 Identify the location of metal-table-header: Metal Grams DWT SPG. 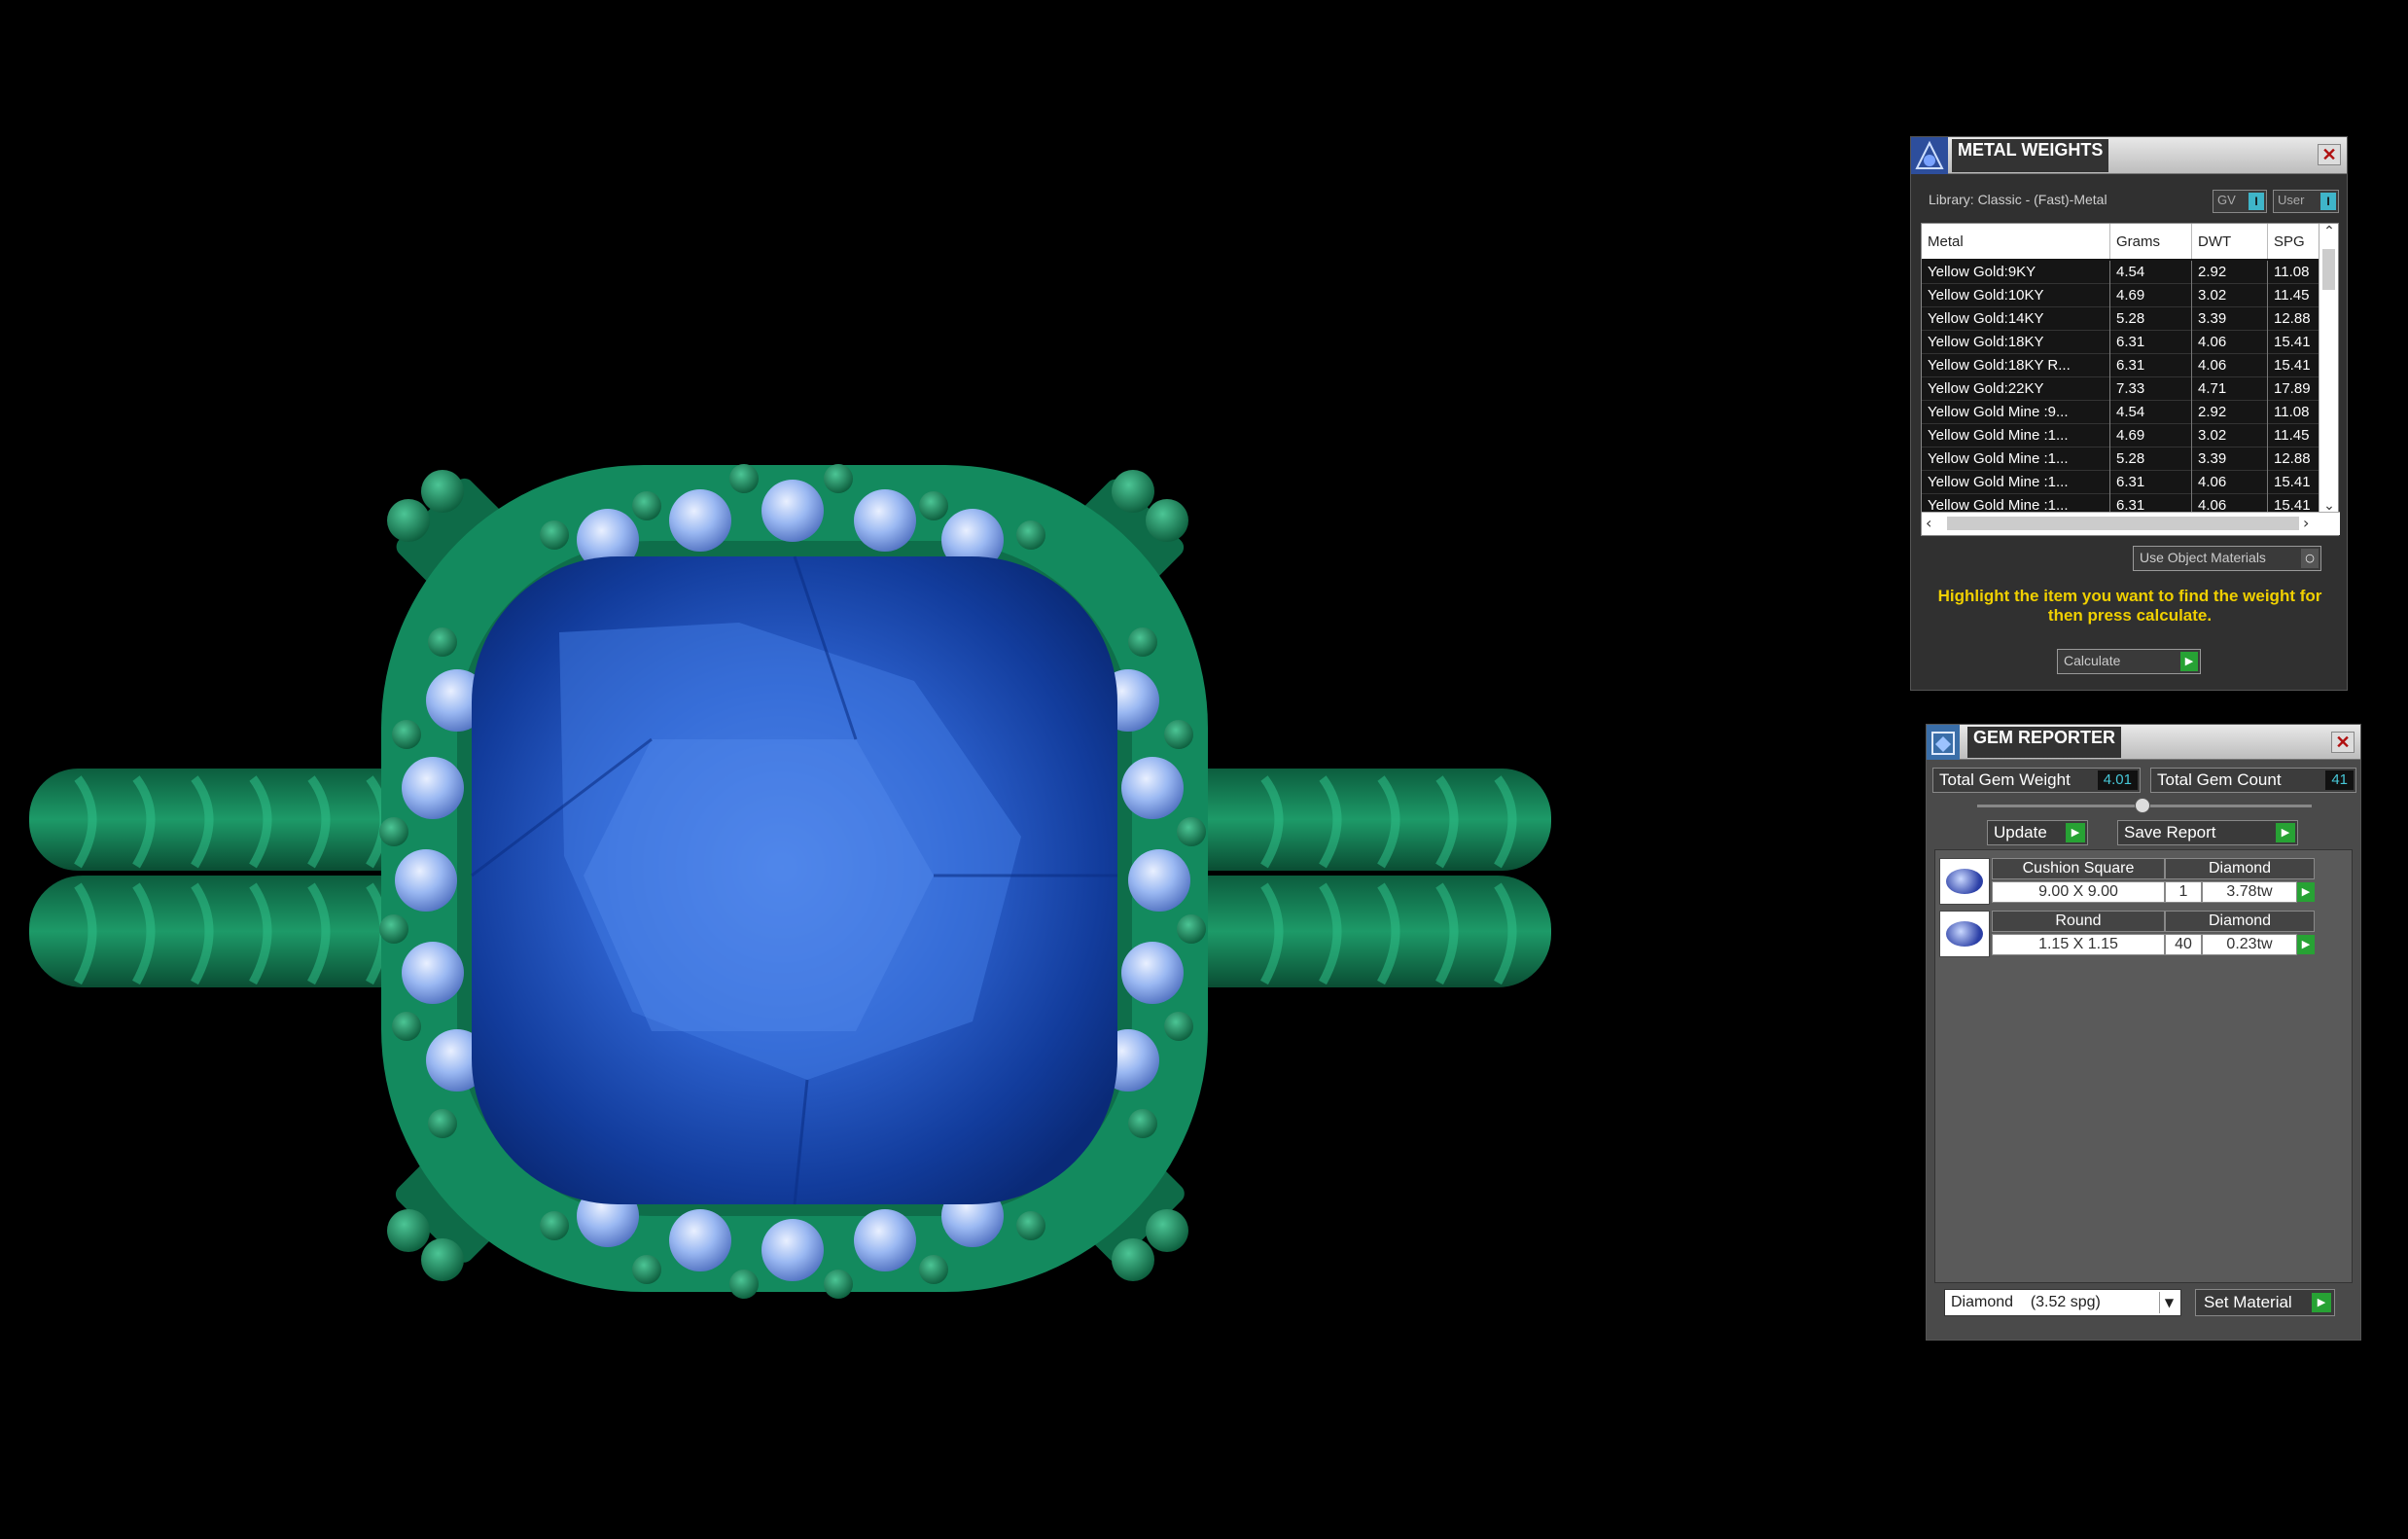
(2121, 241).